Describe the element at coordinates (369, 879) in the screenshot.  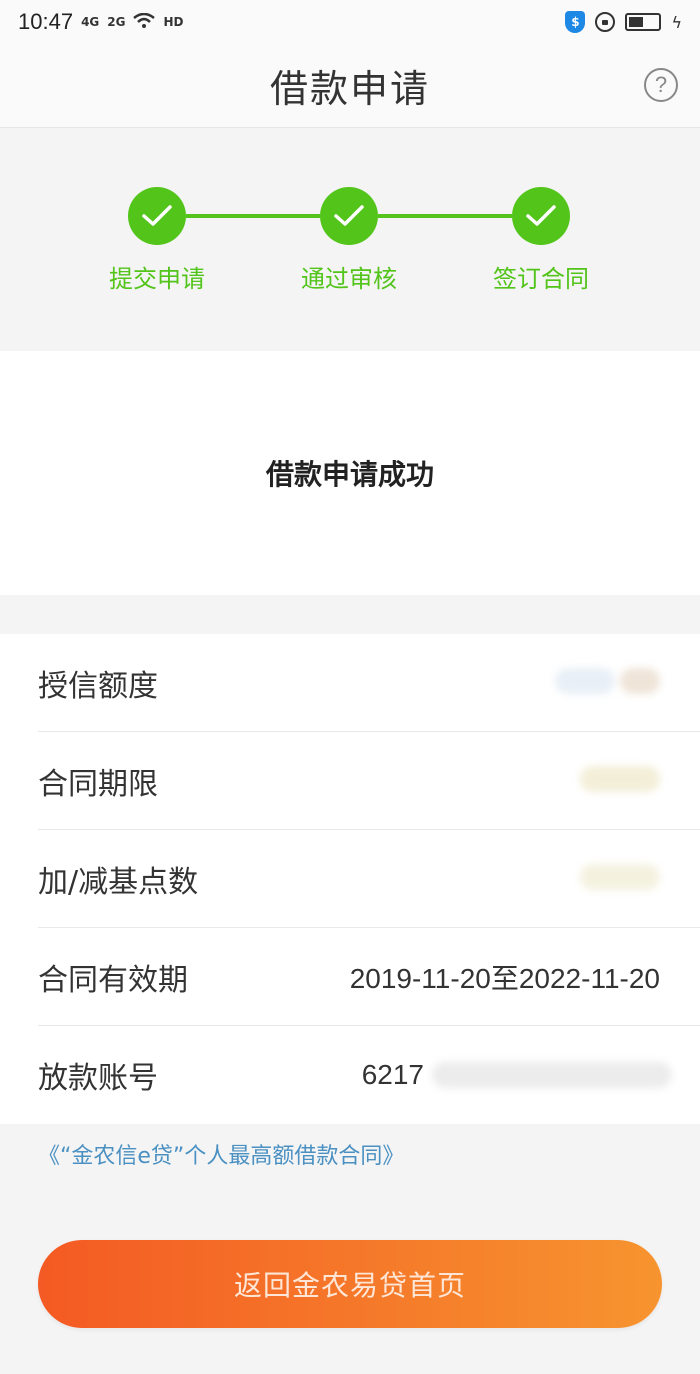
I see `info-row-points: 加/减基点数` at that location.